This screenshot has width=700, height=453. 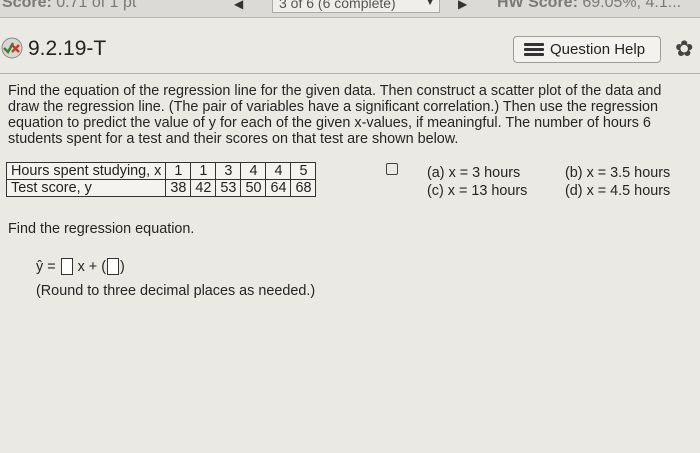 What do you see at coordinates (303, 188) in the screenshot?
I see `y-value: 68` at bounding box center [303, 188].